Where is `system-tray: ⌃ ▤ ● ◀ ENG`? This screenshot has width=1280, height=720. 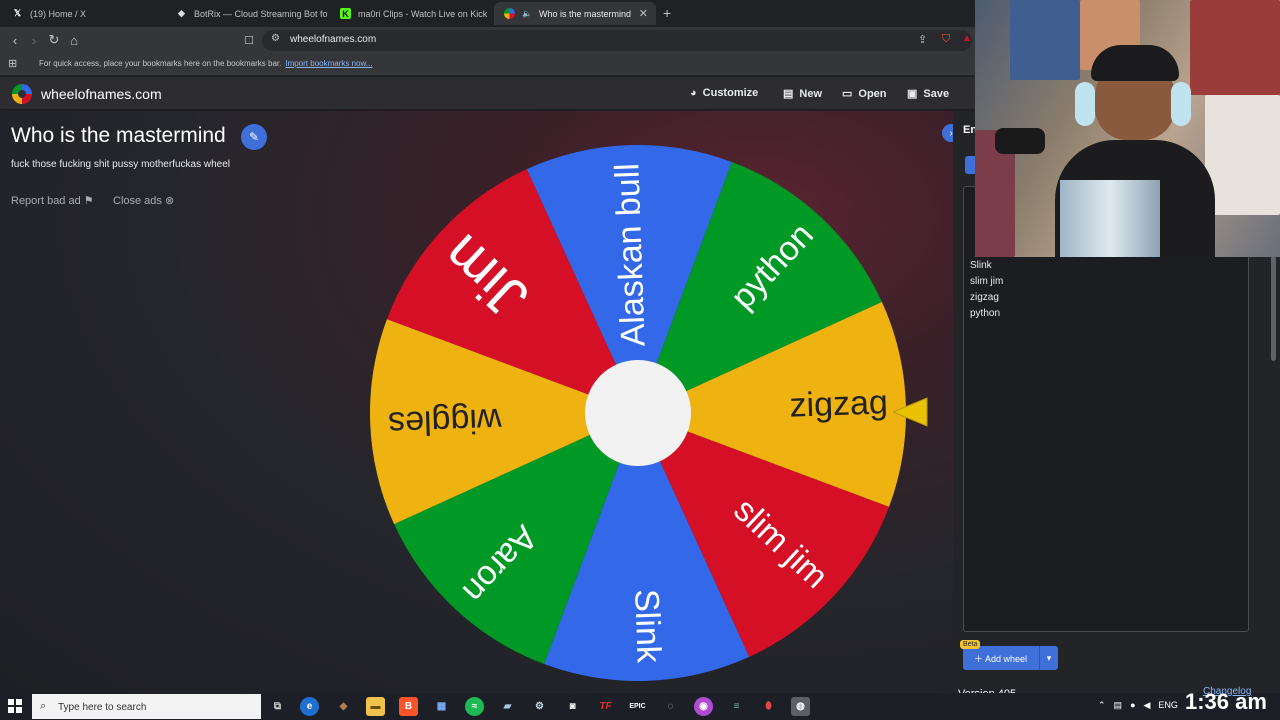
system-tray: ⌃ ▤ ● ◀ ENG is located at coordinates (1138, 705).